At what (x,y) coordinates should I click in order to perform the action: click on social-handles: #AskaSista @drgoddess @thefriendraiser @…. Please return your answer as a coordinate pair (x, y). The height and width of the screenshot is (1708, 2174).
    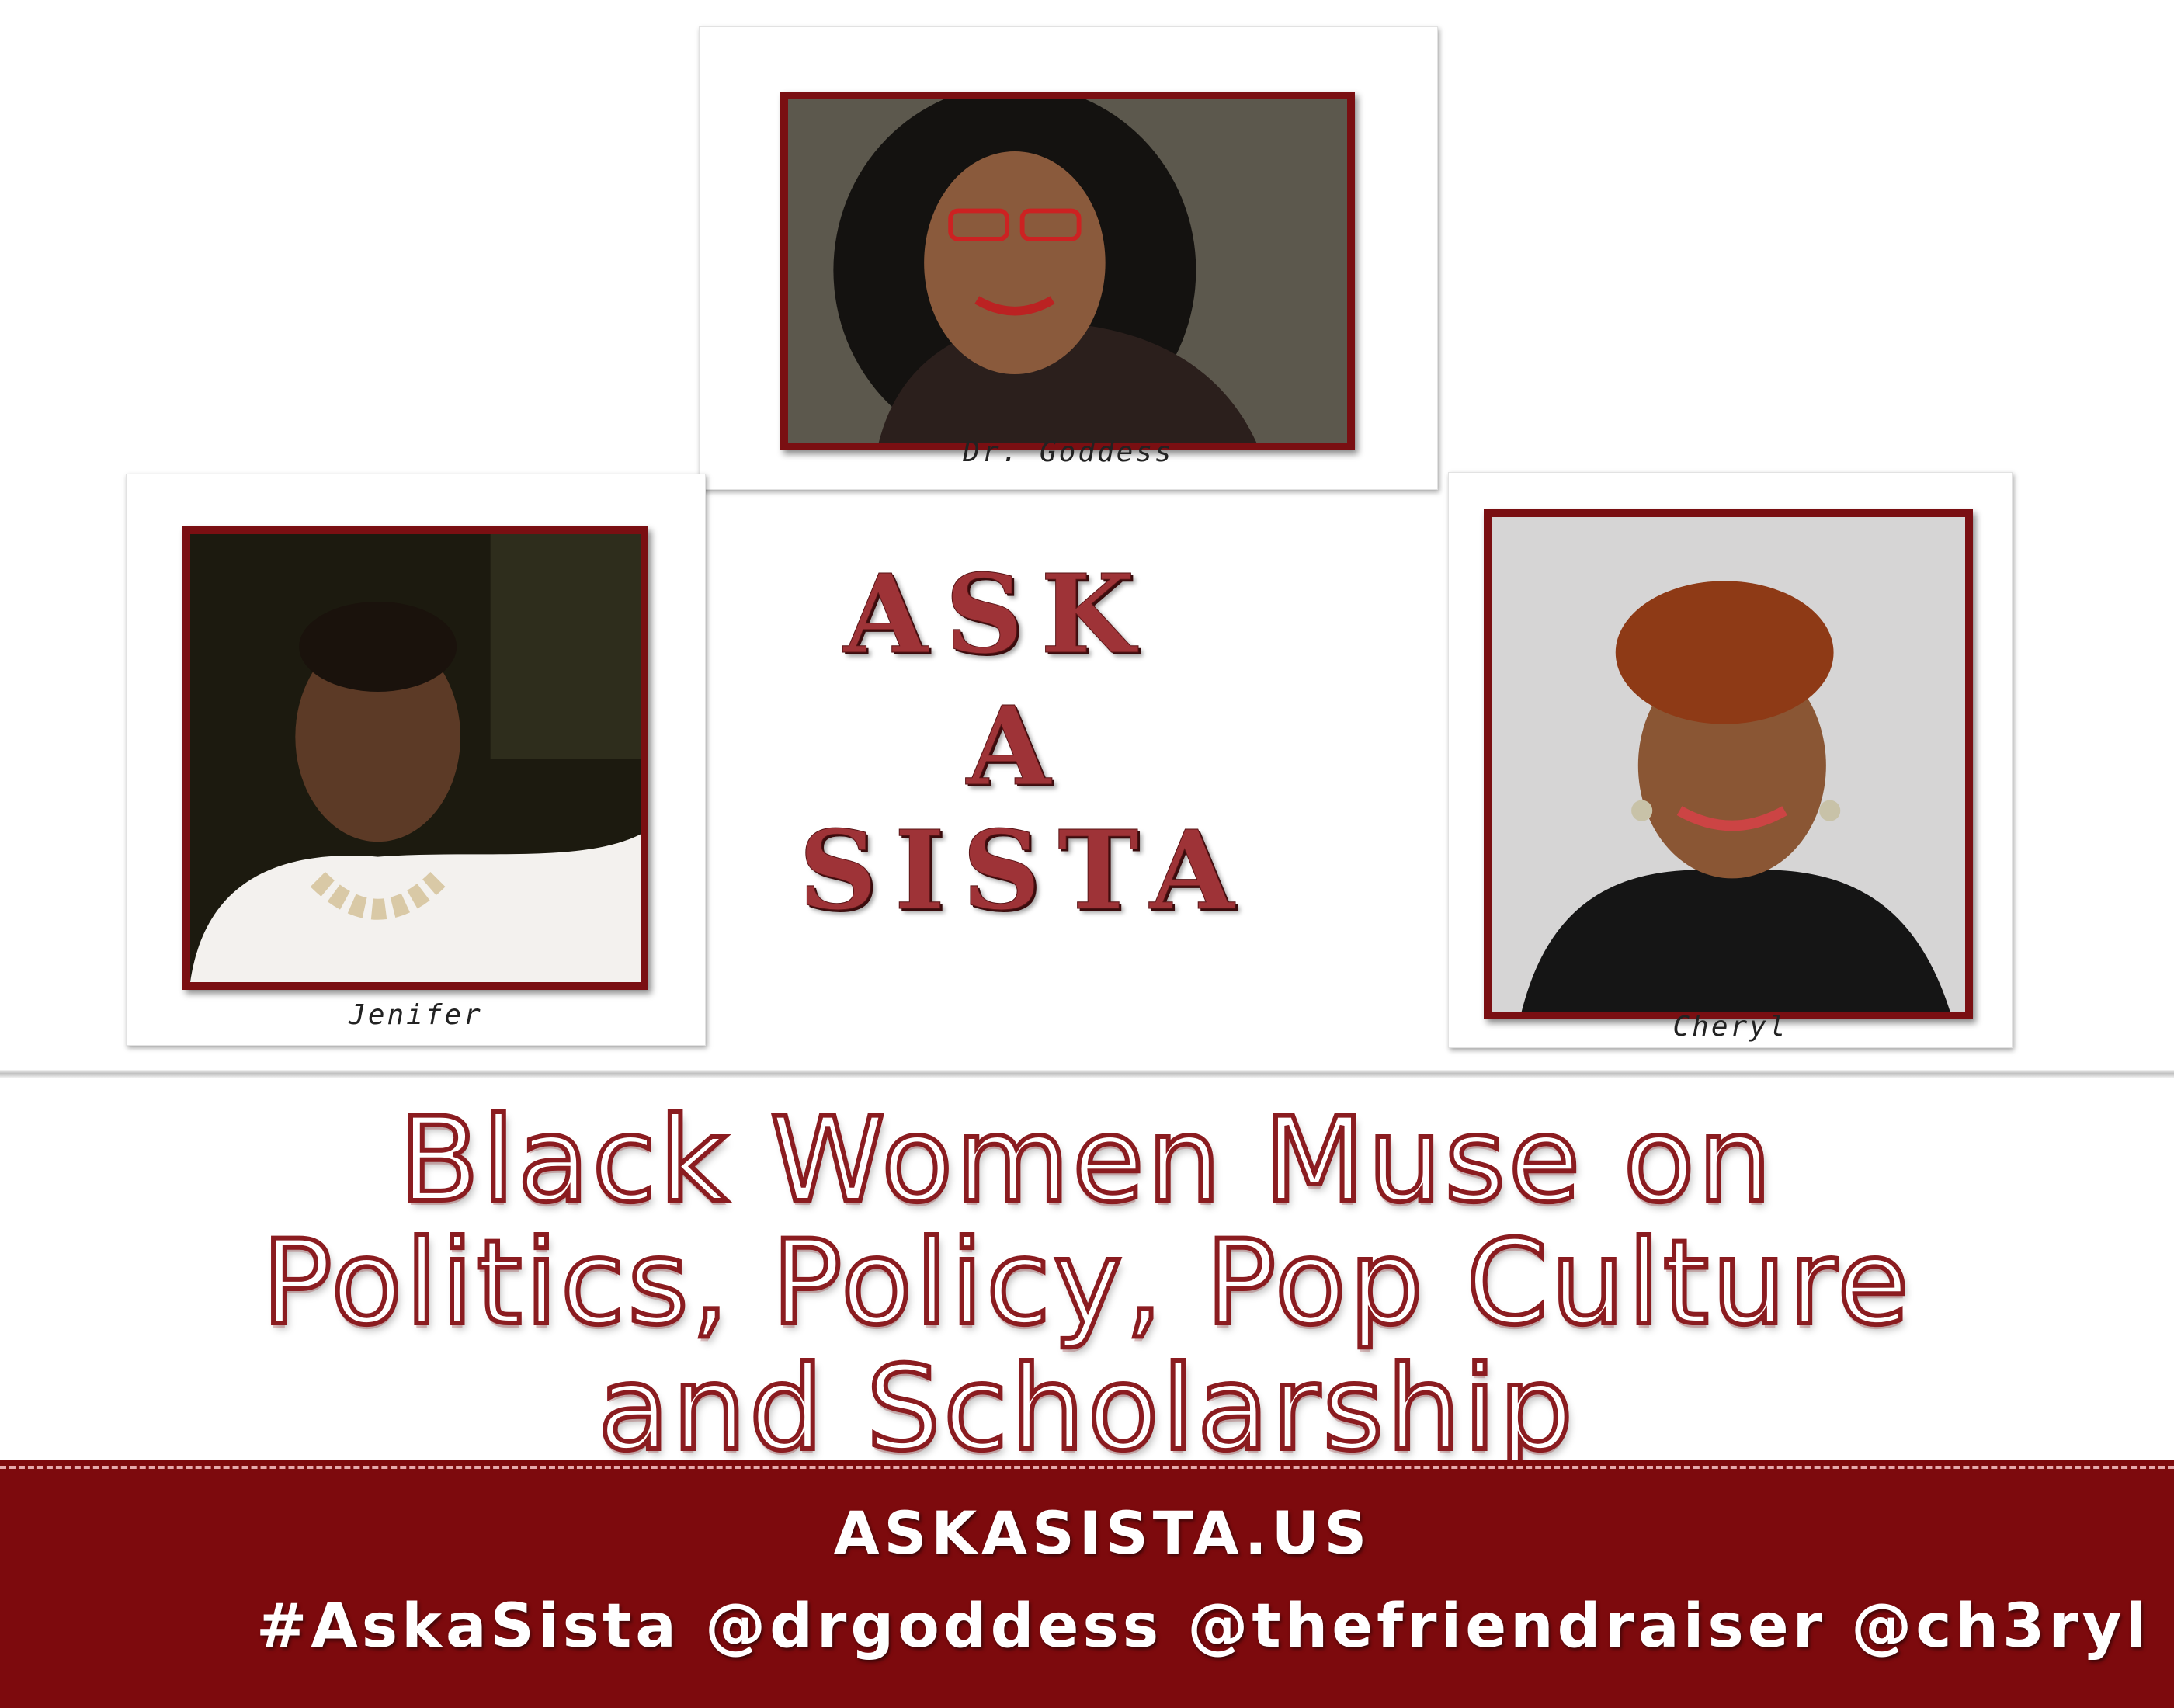
    Looking at the image, I should click on (1203, 1627).